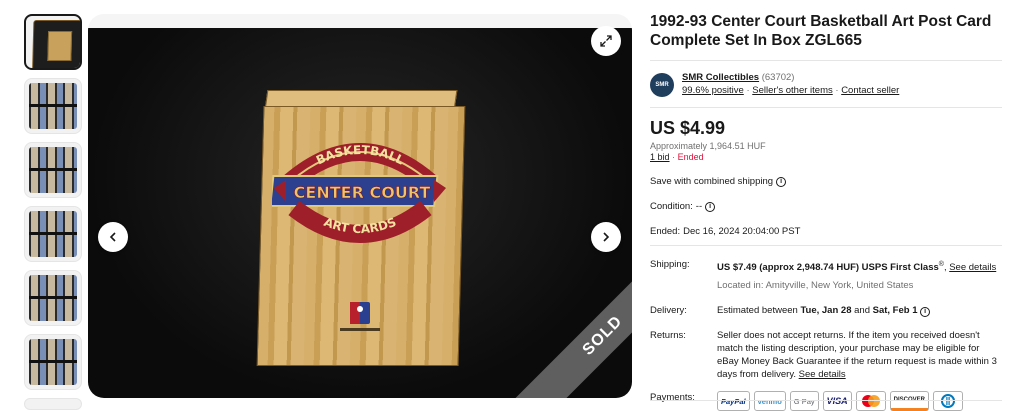 The width and height of the screenshot is (1024, 411). I want to click on center-court-logo: BASKETBALL CENTER COURT ART CARDS, so click(359, 193).